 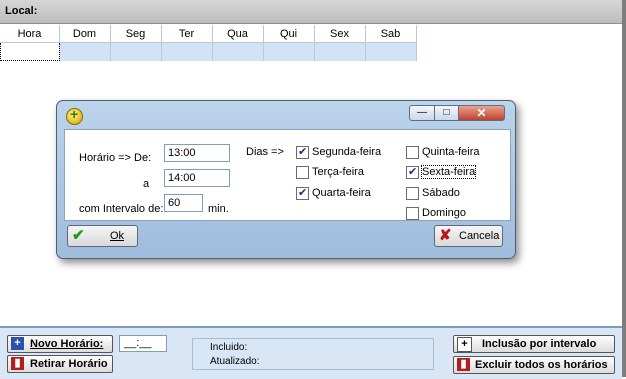 What do you see at coordinates (74, 115) in the screenshot?
I see `add-icon` at bounding box center [74, 115].